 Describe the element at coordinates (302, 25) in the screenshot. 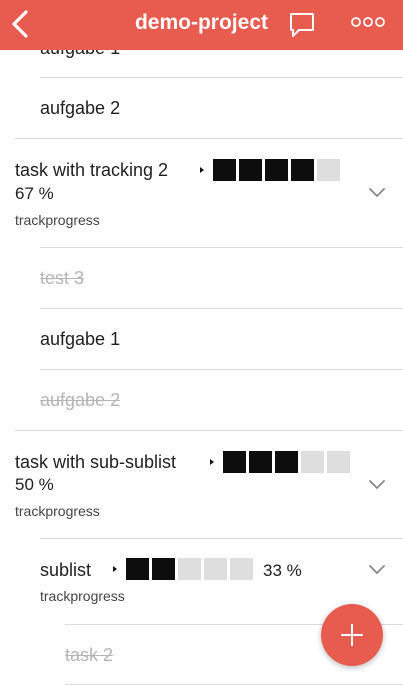

I see `chat-bubble-icon` at that location.